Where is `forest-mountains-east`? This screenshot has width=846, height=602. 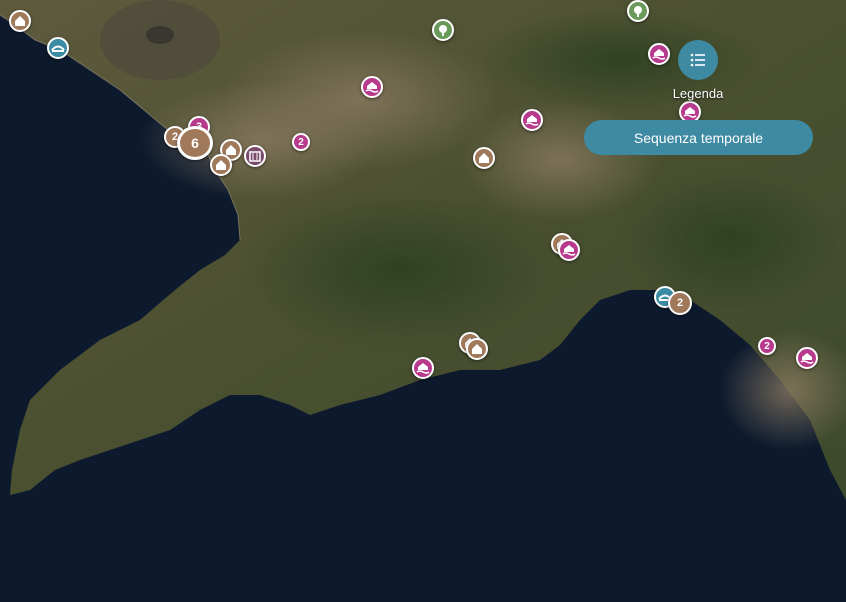
forest-mountains-east is located at coordinates (730, 240).